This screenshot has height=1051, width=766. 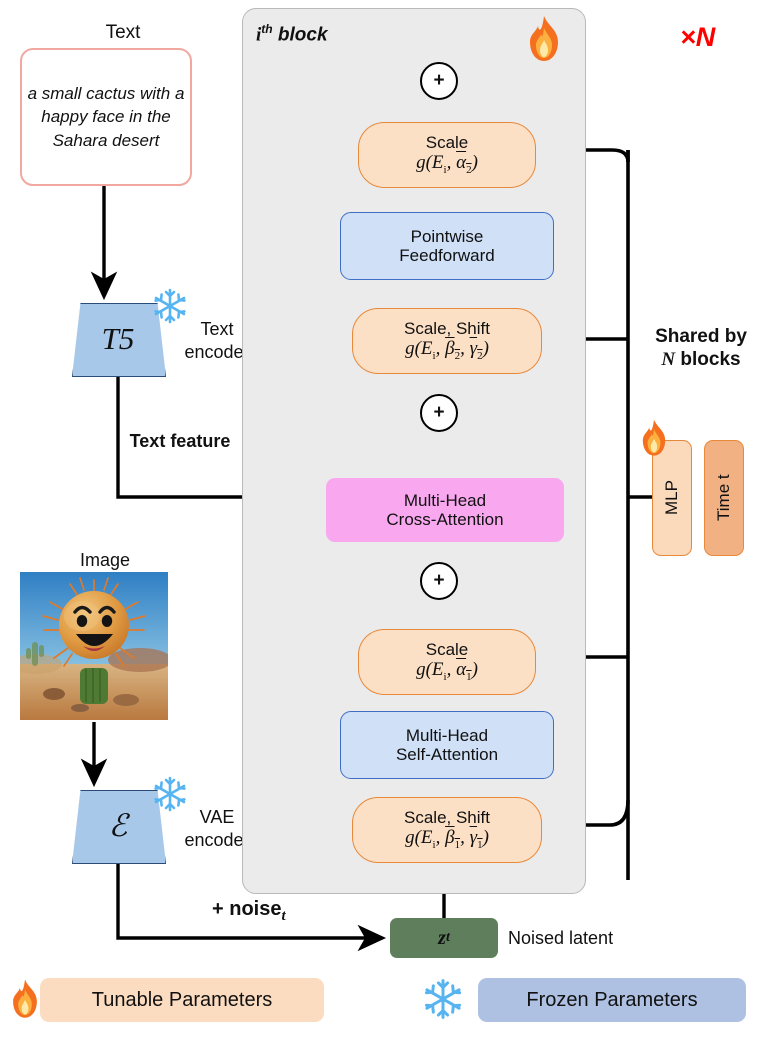 I want to click on legend-frozen-parameters: Frozen Parameters, so click(x=612, y=1000).